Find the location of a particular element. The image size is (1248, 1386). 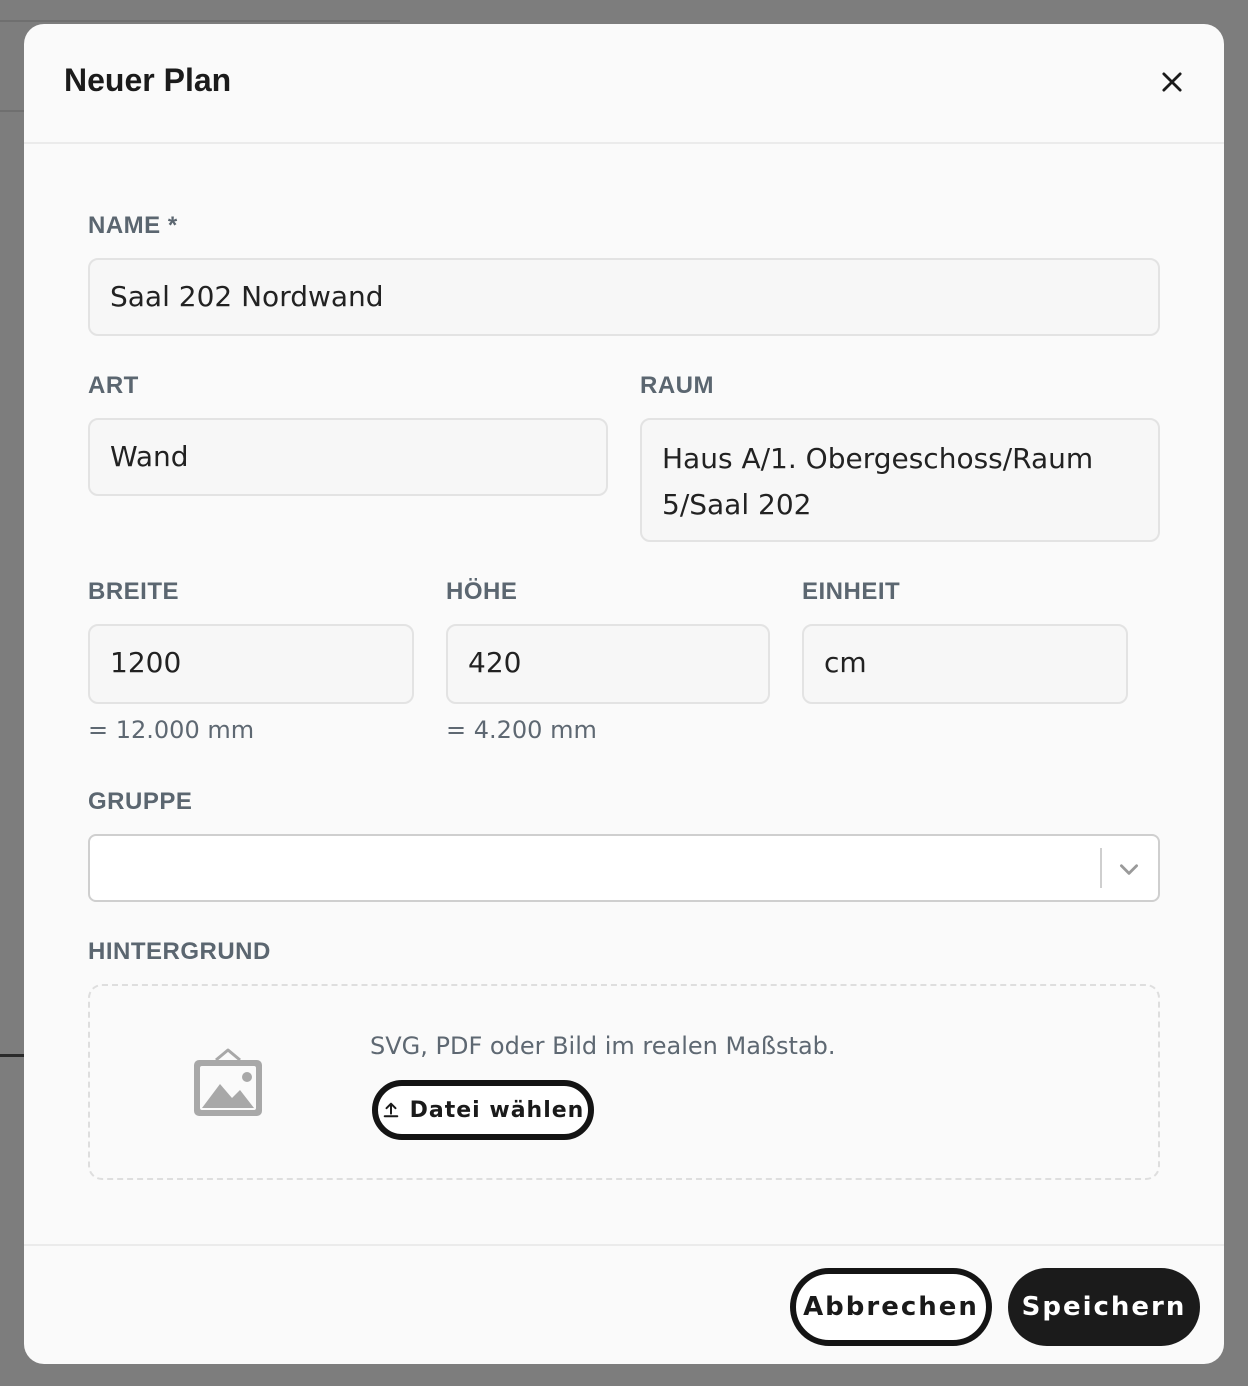

dialog-header: Neuer Plan is located at coordinates (624, 84).